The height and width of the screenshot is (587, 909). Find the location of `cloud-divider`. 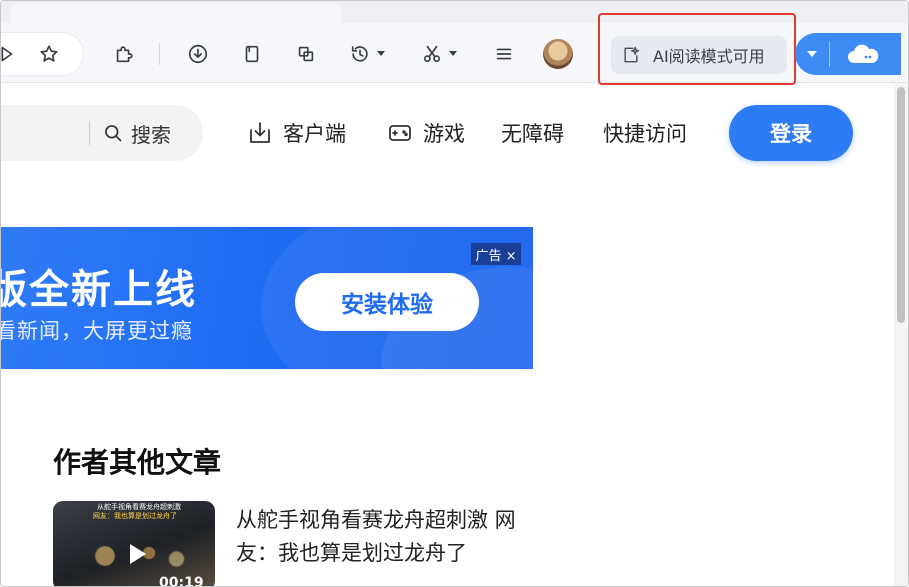

cloud-divider is located at coordinates (829, 54).